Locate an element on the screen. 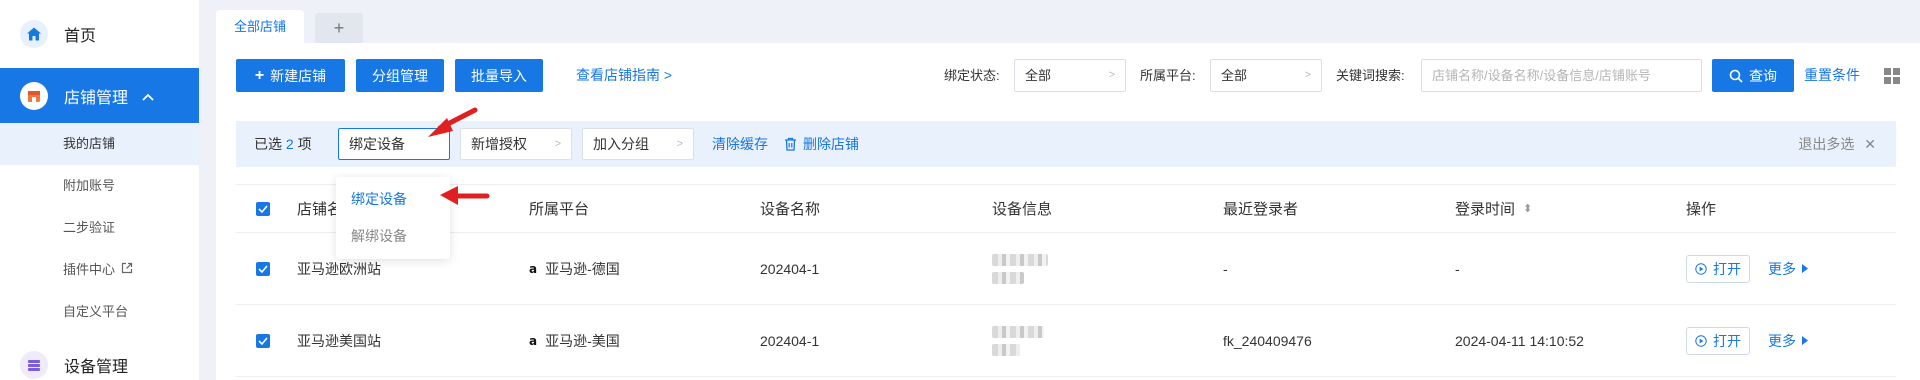 The image size is (1920, 380). last-login-user: - is located at coordinates (1225, 268).